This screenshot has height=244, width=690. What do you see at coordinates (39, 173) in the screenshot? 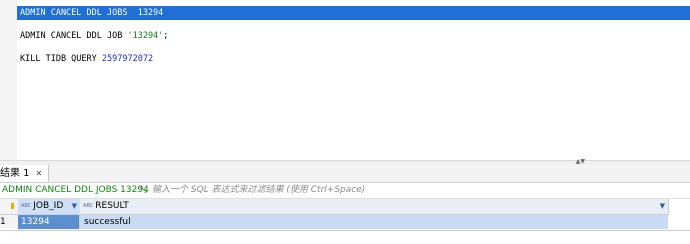
I see `close-icon: ✕` at bounding box center [39, 173].